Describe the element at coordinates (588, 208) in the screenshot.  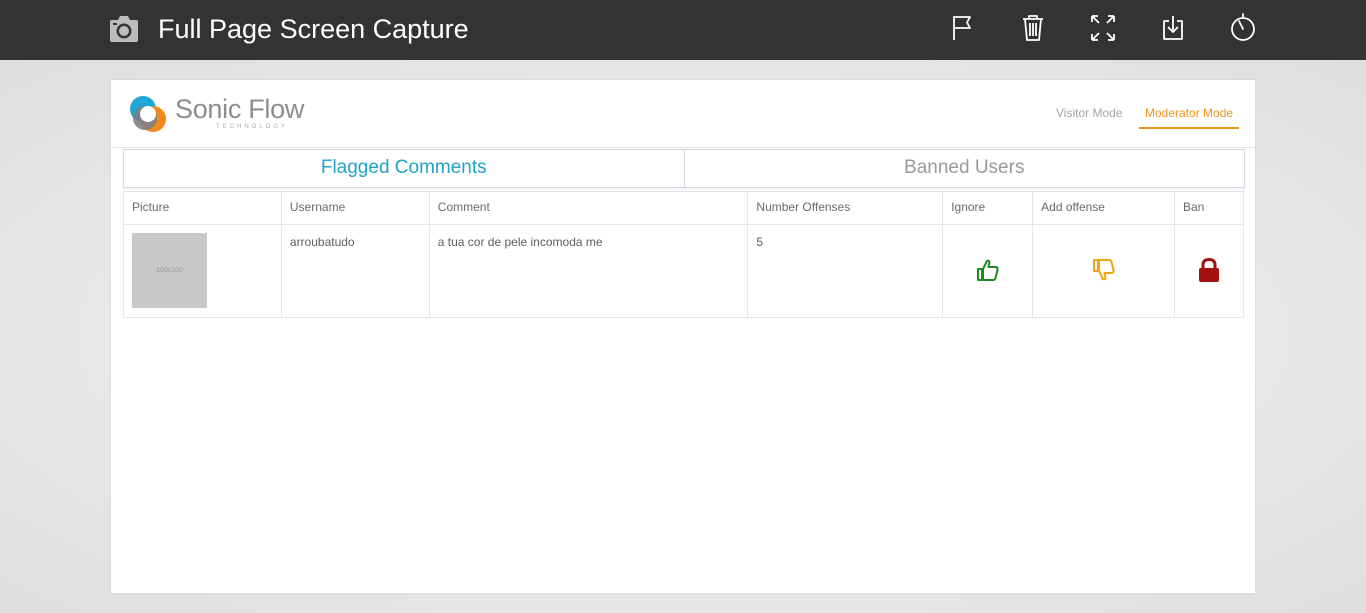
I see `column-header-comment: Comment` at that location.